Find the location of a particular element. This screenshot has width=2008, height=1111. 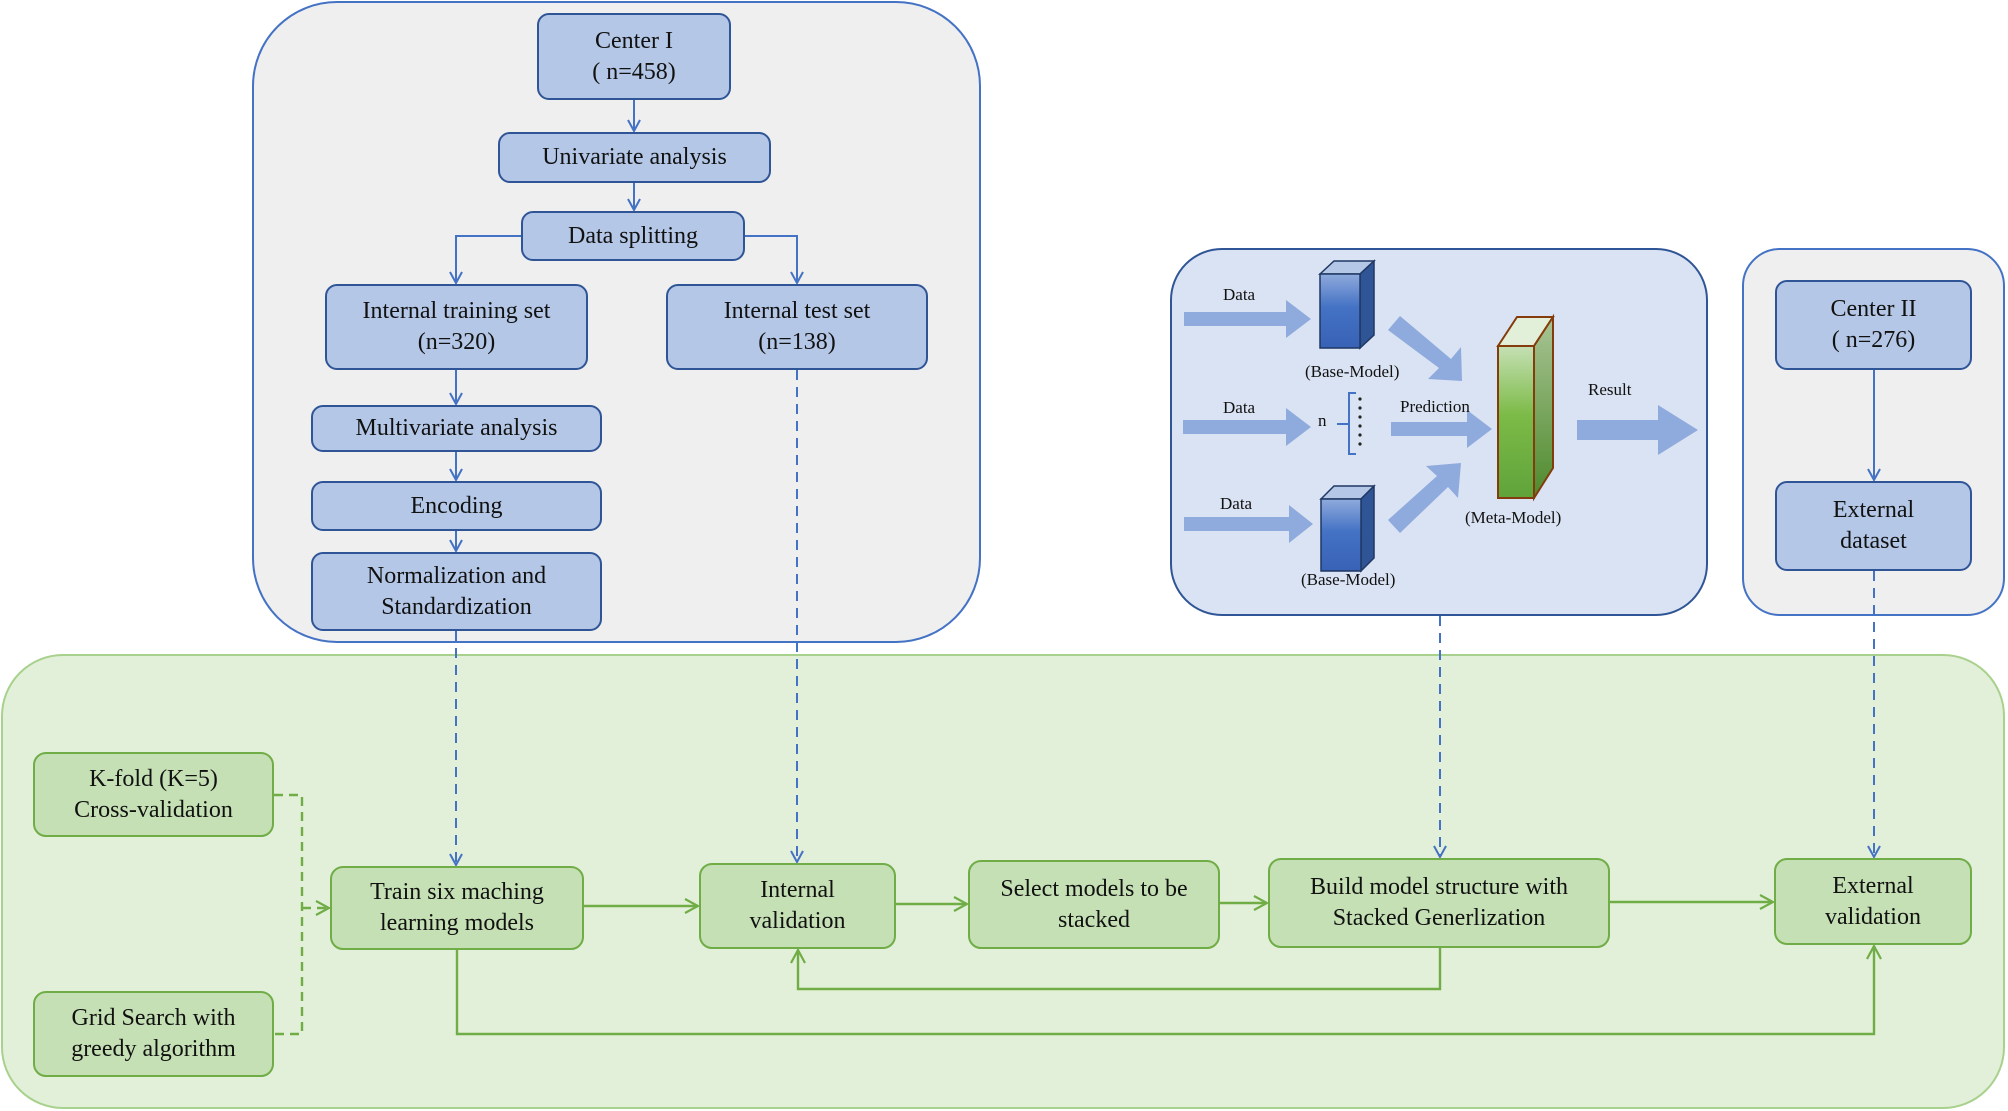

data-label-top: Data is located at coordinates (1239, 294).